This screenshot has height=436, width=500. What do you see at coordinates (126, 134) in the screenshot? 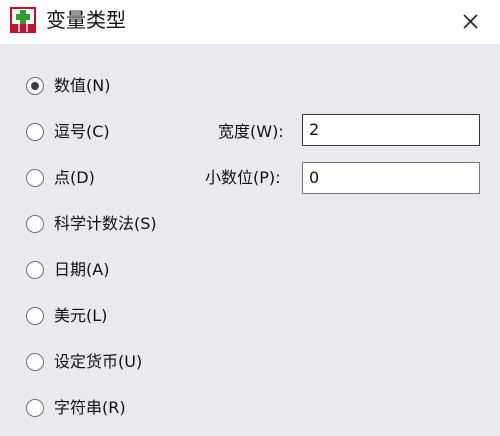
I see `radio-comma: 逗号(C)` at bounding box center [126, 134].